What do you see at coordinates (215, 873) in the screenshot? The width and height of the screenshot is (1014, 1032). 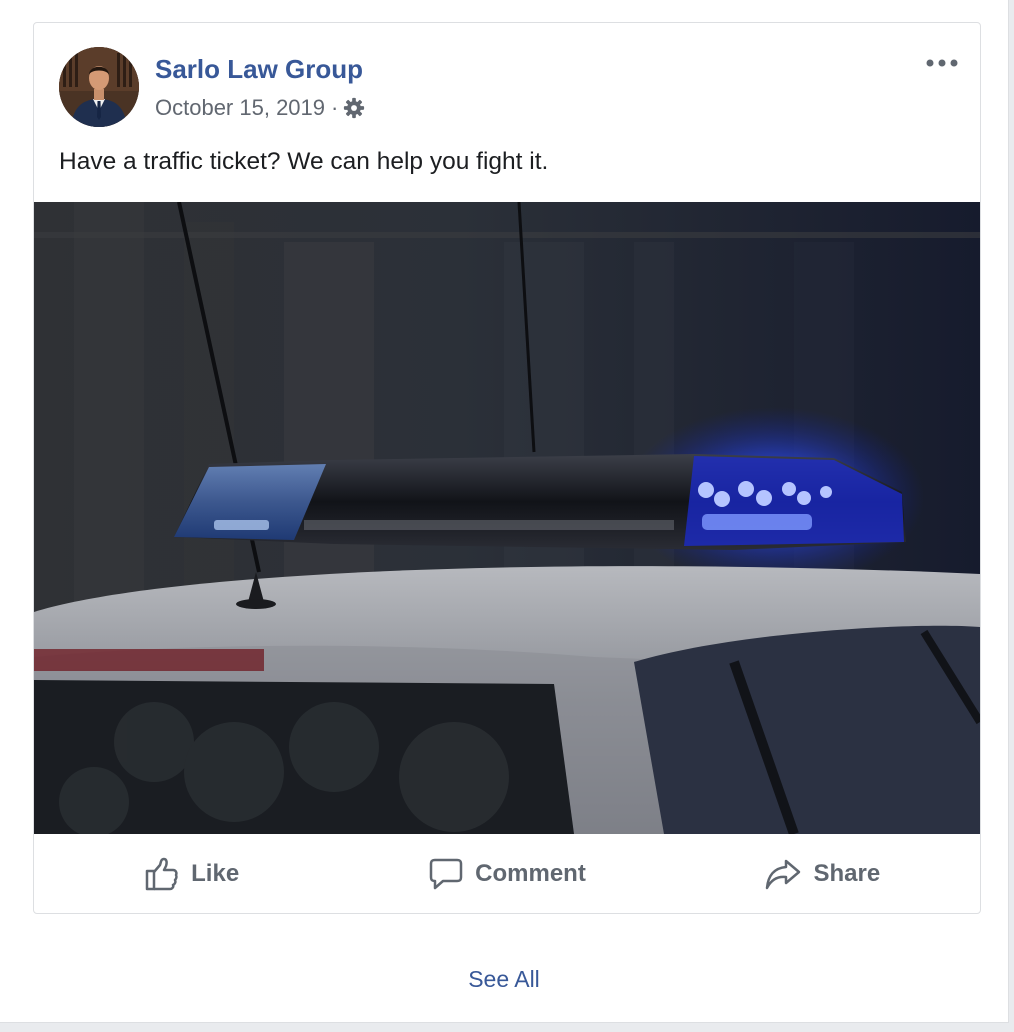 I see `like-label: Like` at bounding box center [215, 873].